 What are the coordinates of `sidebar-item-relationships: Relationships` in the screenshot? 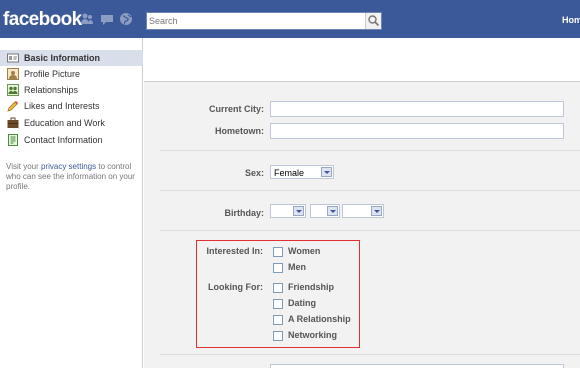 It's located at (71, 90).